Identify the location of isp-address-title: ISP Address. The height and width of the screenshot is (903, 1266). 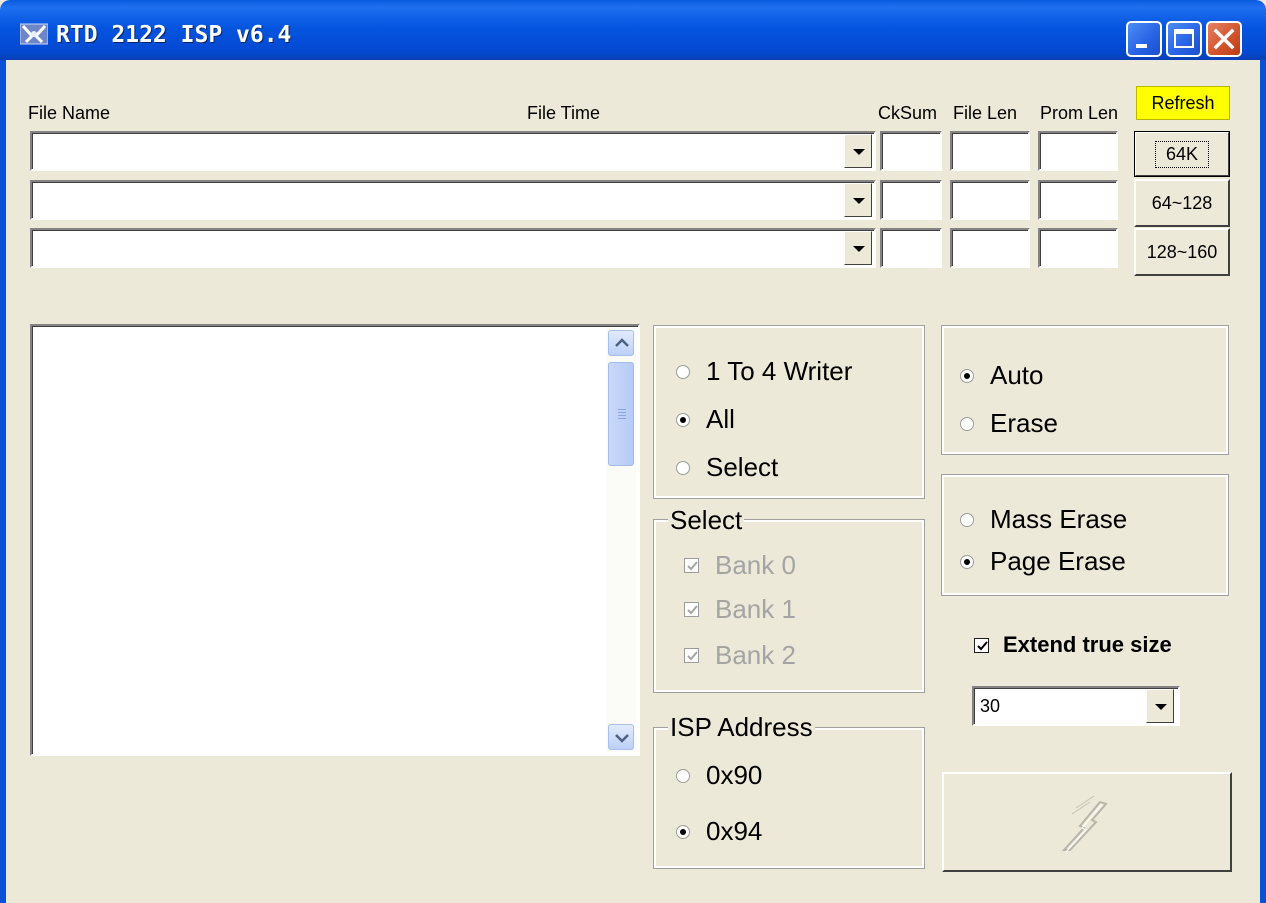
(741, 727).